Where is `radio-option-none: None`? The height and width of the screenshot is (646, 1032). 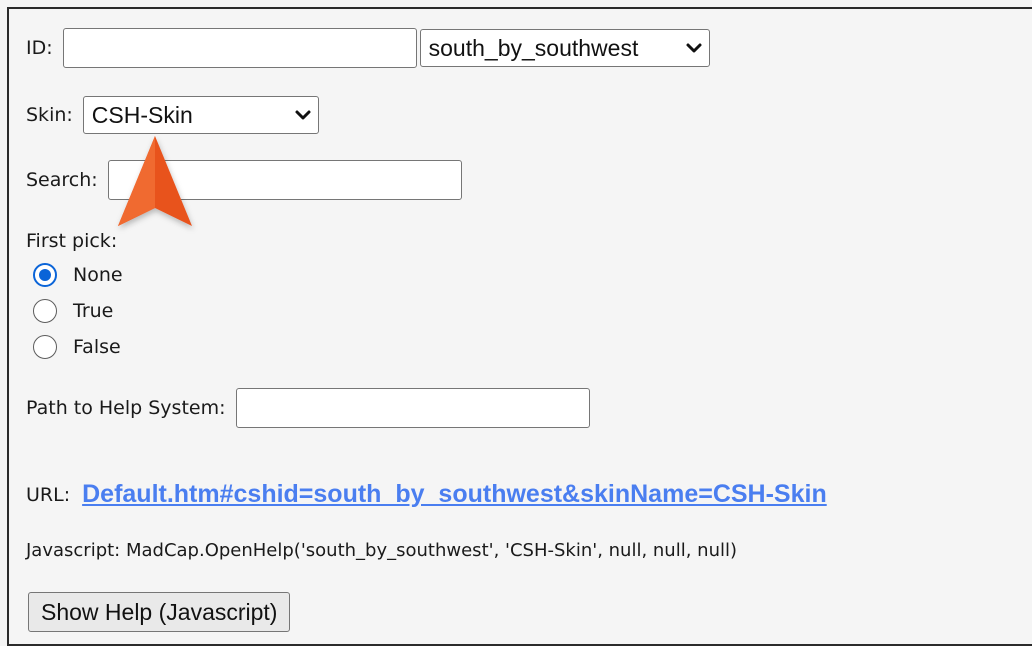 radio-option-none: None is located at coordinates (78, 275).